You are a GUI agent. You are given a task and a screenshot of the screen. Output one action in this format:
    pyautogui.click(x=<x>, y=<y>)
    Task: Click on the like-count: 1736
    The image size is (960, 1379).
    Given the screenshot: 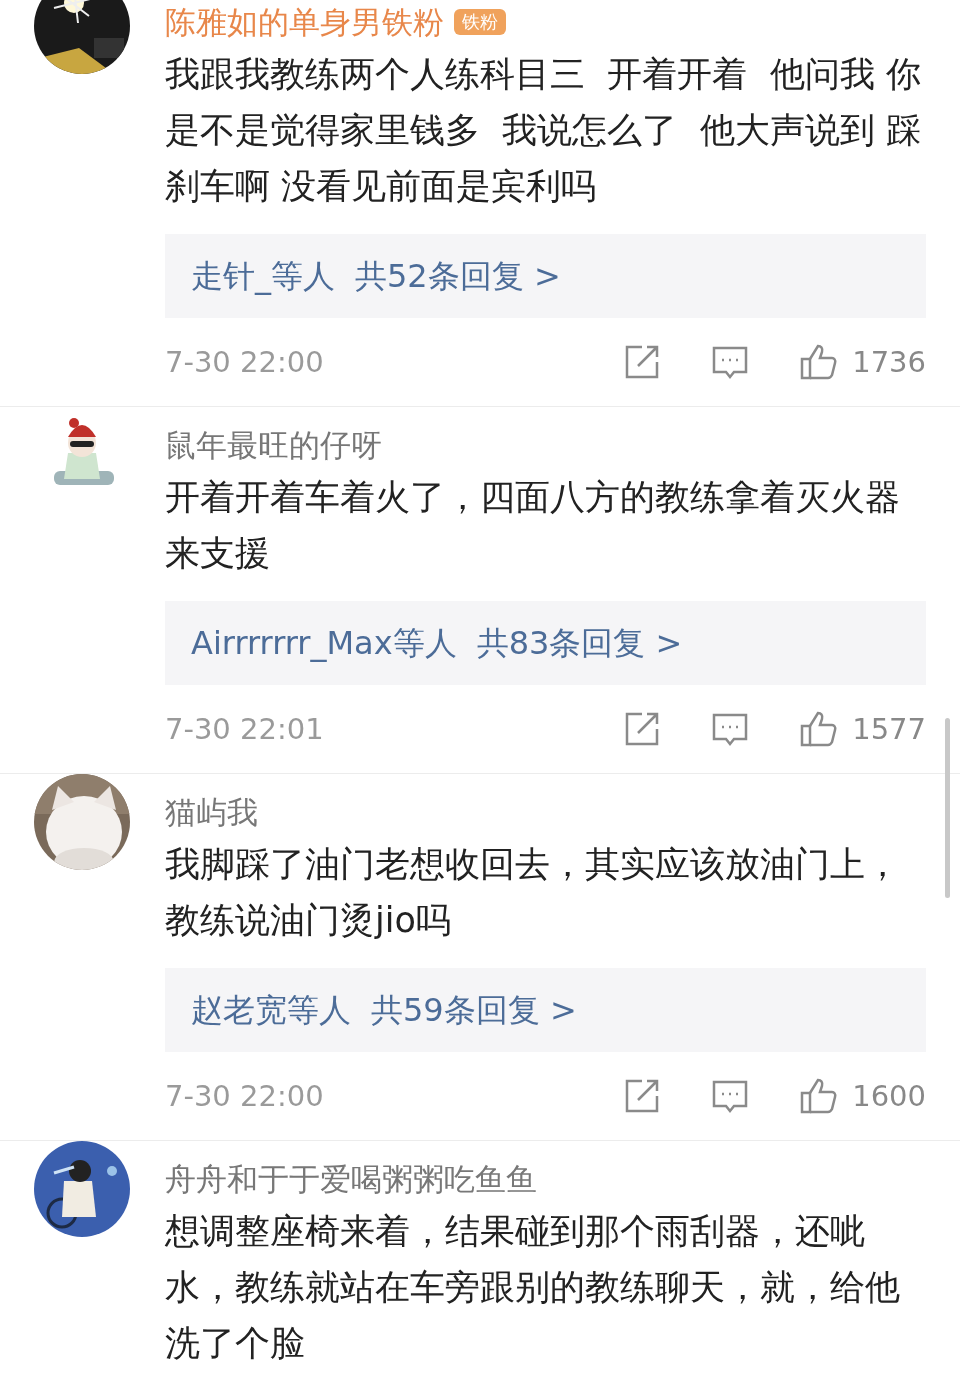 What is the action you would take?
    pyautogui.click(x=889, y=362)
    